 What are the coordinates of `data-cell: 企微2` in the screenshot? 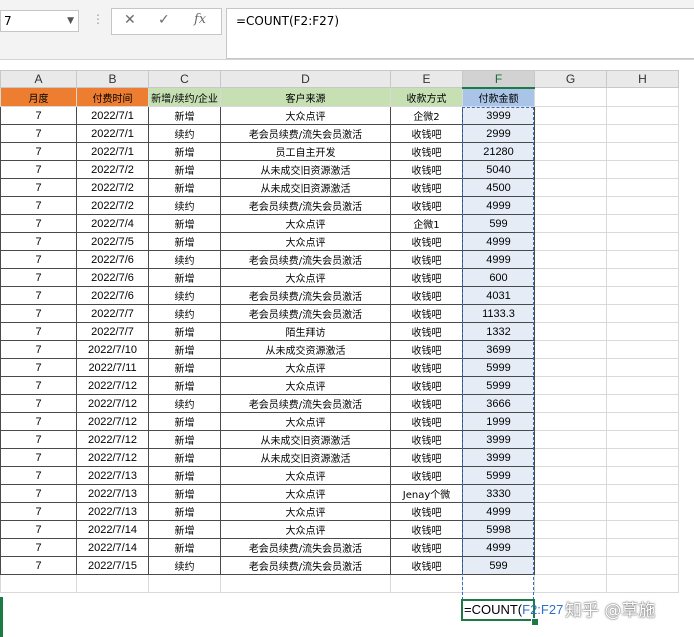 It's located at (426, 115).